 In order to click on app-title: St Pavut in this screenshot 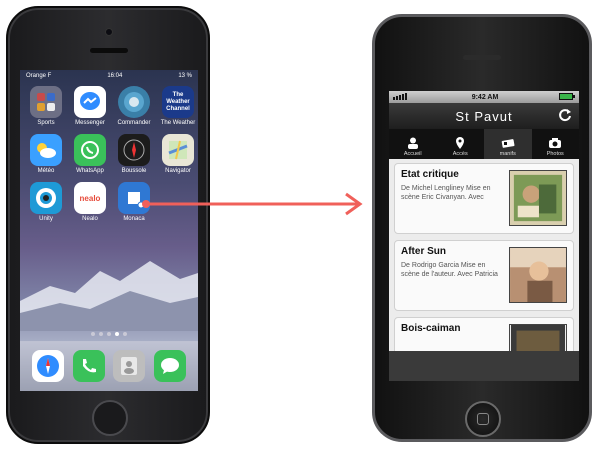, I will do `click(484, 116)`.